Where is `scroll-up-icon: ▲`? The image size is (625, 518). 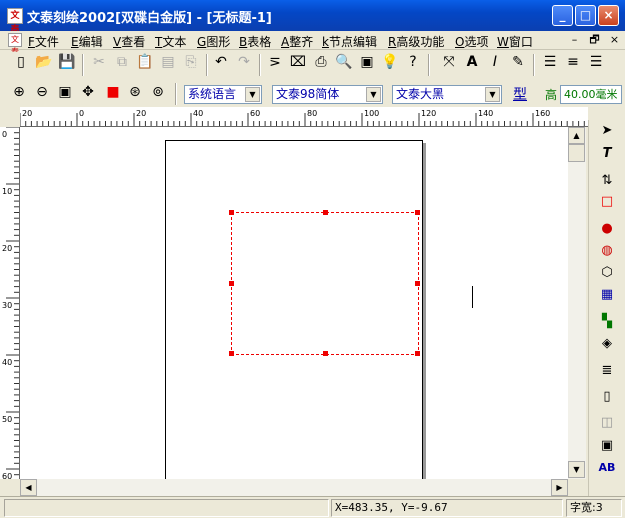
scroll-up-icon: ▲ is located at coordinates (576, 135).